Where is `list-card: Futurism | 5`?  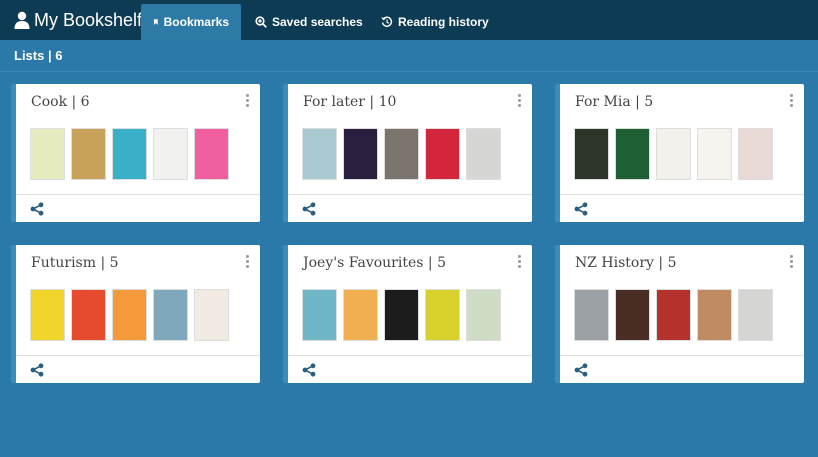
list-card: Futurism | 5 is located at coordinates (135, 314).